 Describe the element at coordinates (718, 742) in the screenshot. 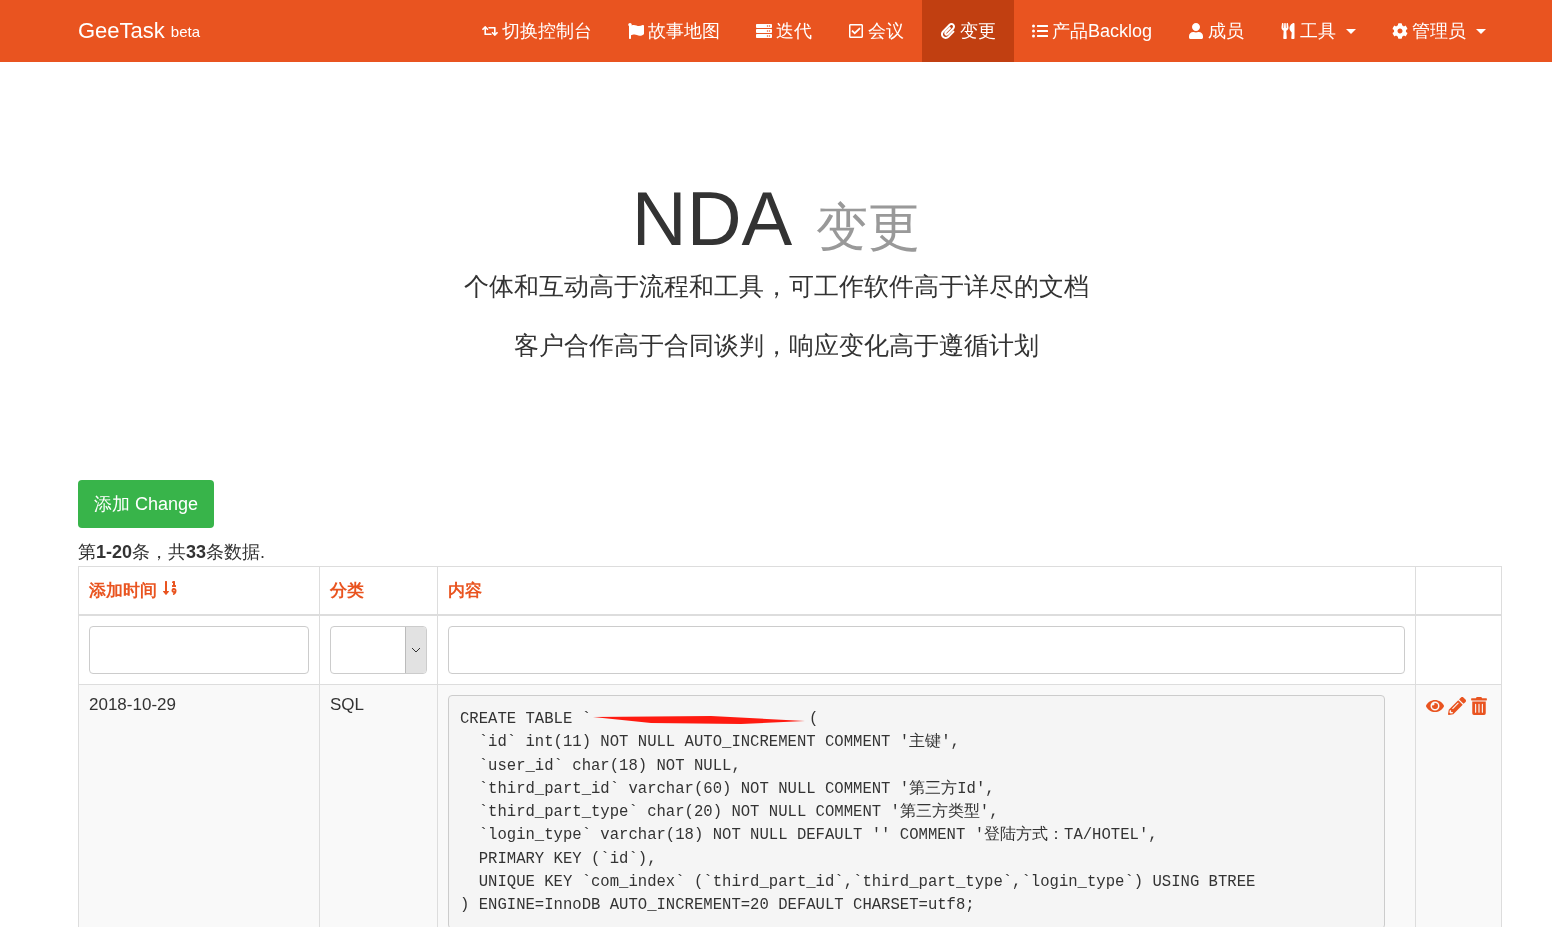

I see `code-line: `id` int(11) NOT NULL AUTO_INCREMENT COMMENT '主键',` at that location.